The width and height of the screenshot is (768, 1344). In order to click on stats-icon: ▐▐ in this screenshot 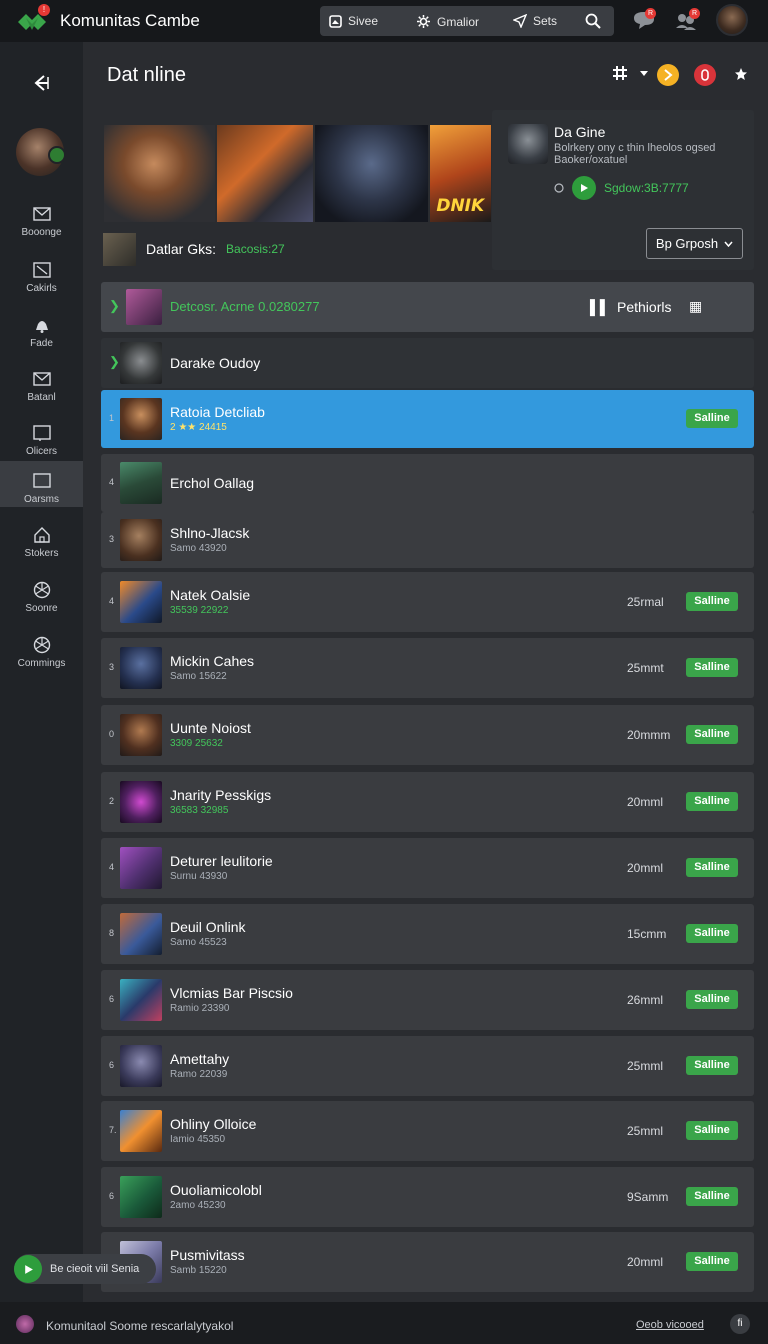, I will do `click(595, 307)`.